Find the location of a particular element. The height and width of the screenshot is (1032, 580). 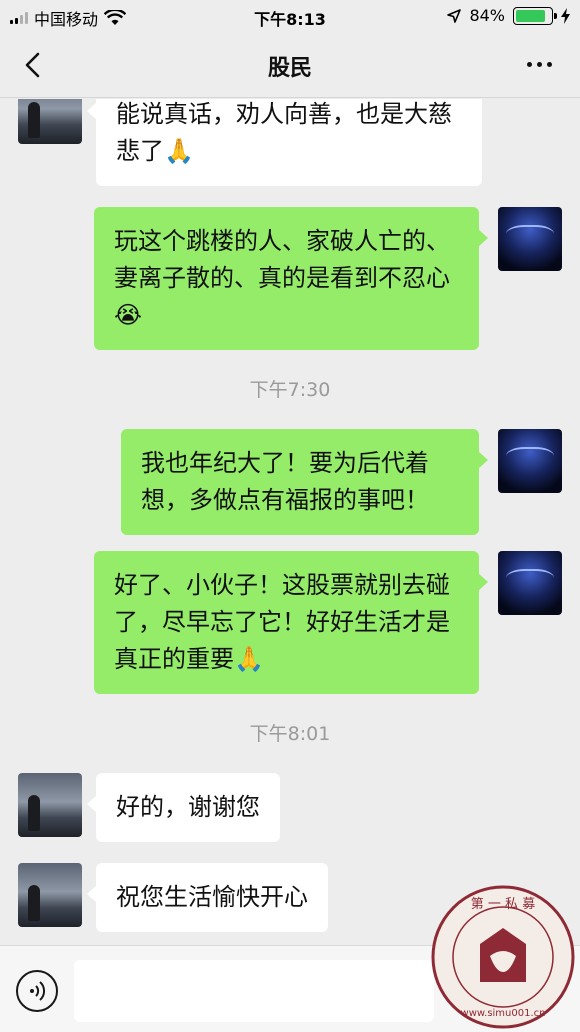

message-input is located at coordinates (254, 991).